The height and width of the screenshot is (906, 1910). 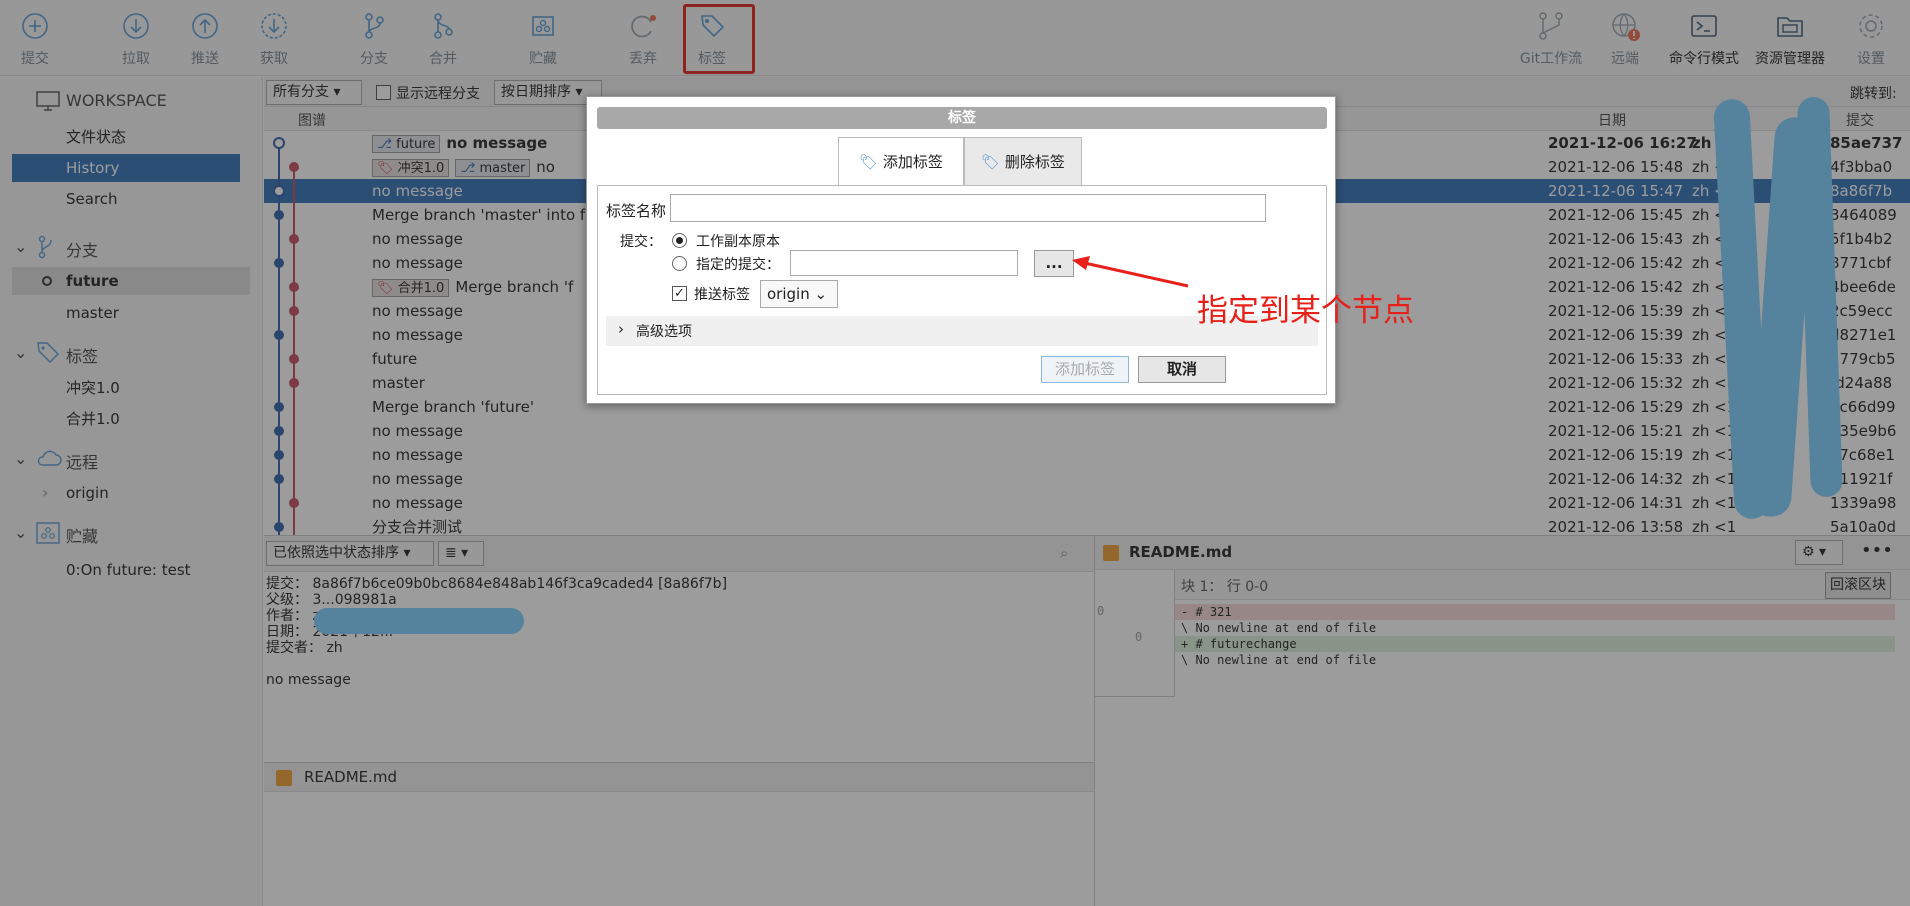 What do you see at coordinates (636, 211) in the screenshot?
I see `tag-name-label: 标签名称` at bounding box center [636, 211].